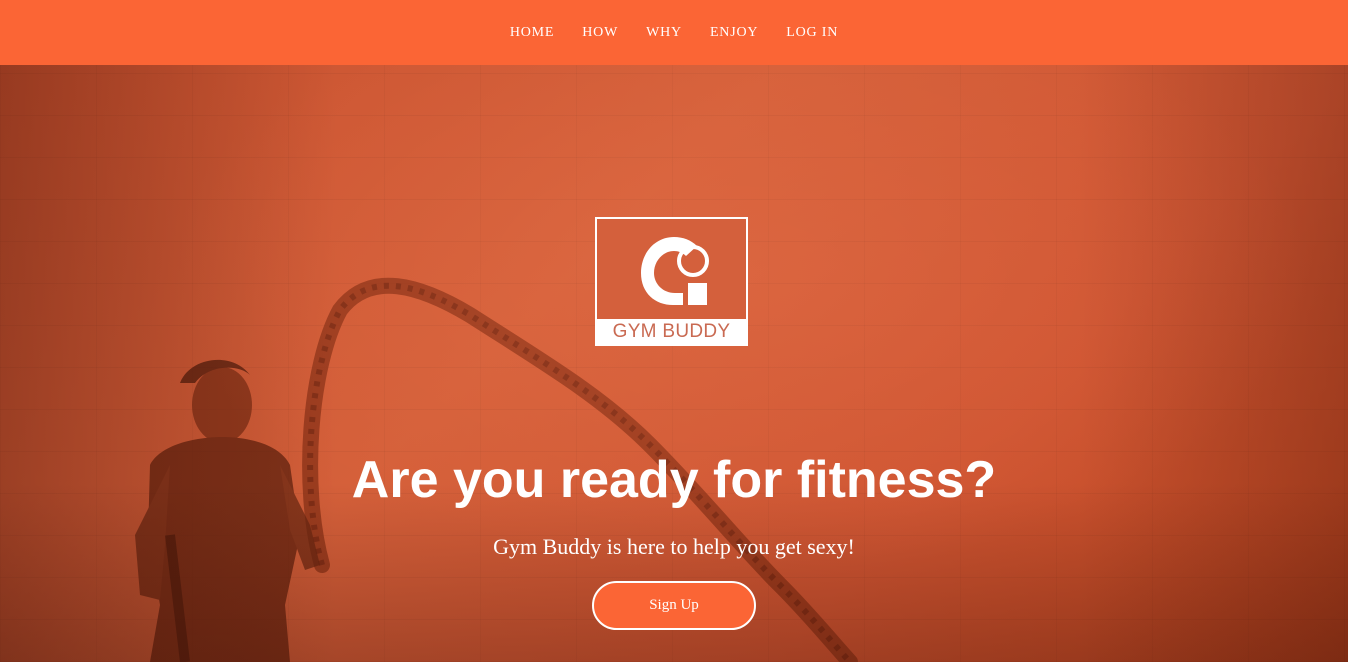 This screenshot has width=1348, height=662. I want to click on hero-headline: Are you ready for fitness?, so click(674, 480).